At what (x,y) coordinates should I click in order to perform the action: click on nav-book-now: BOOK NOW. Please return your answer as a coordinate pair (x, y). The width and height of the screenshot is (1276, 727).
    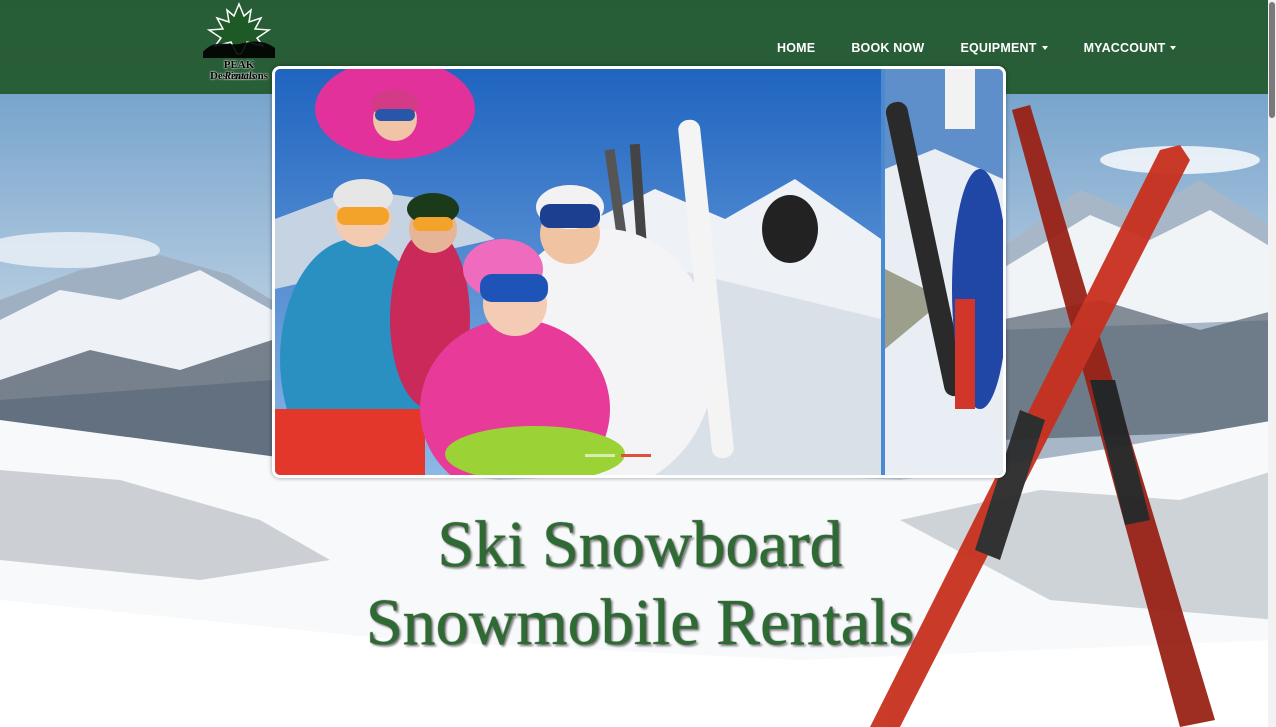
    Looking at the image, I should click on (887, 48).